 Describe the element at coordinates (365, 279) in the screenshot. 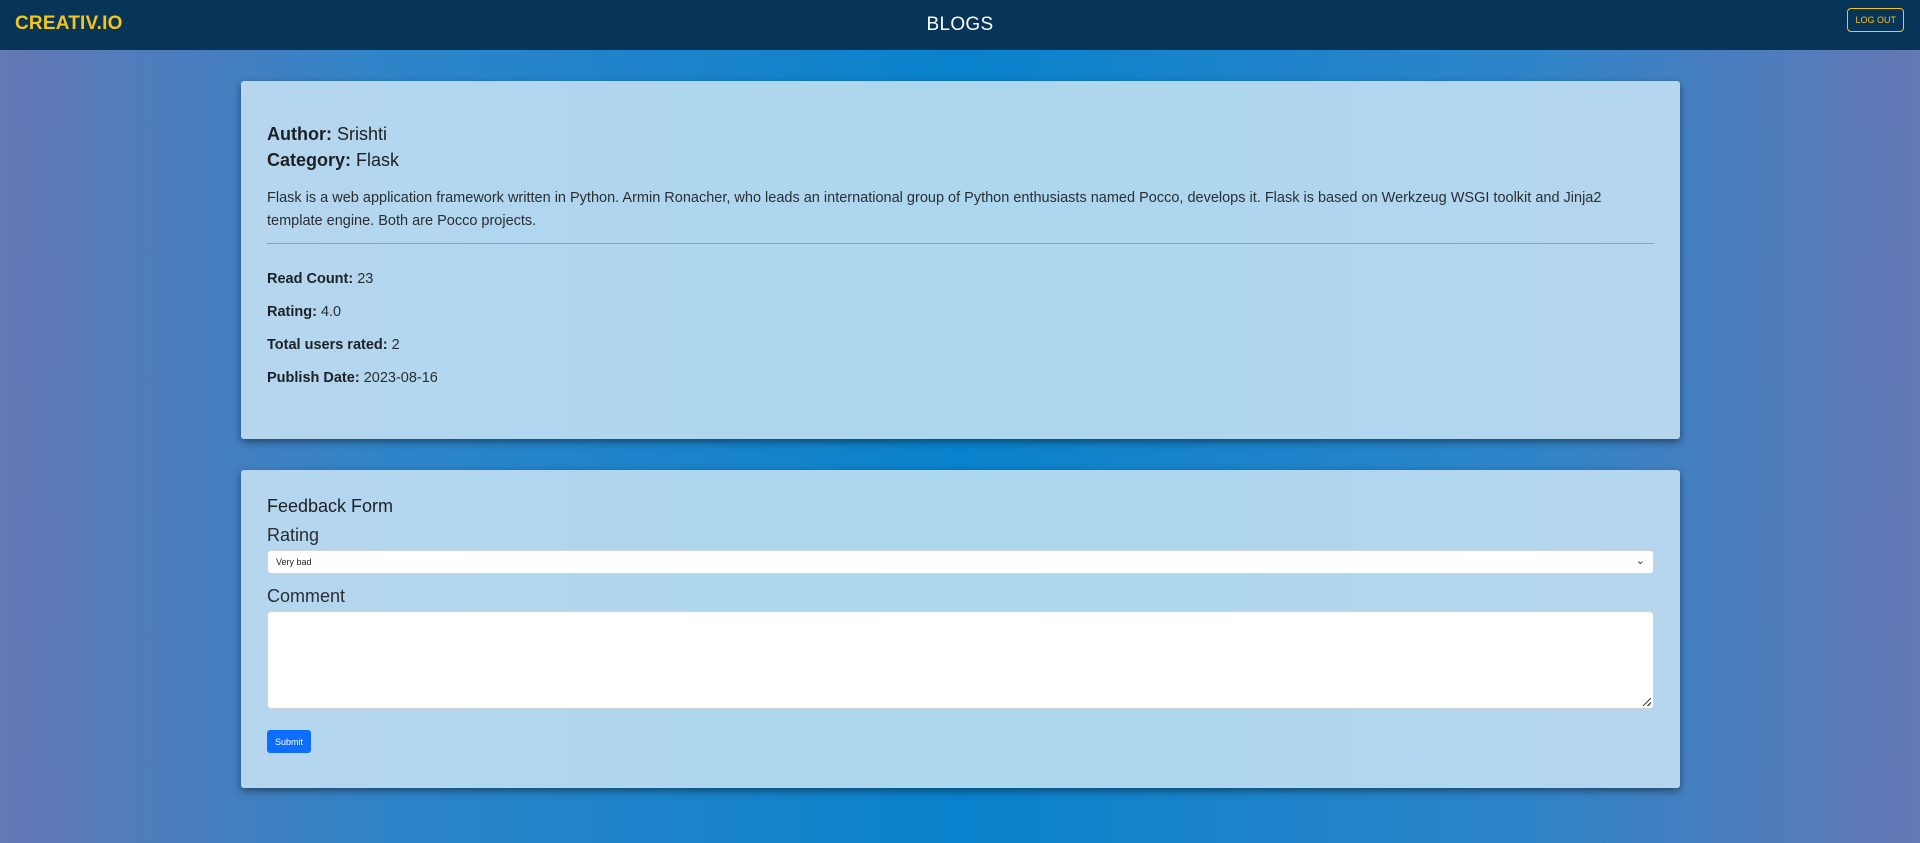

I see `stat-value: 23` at that location.